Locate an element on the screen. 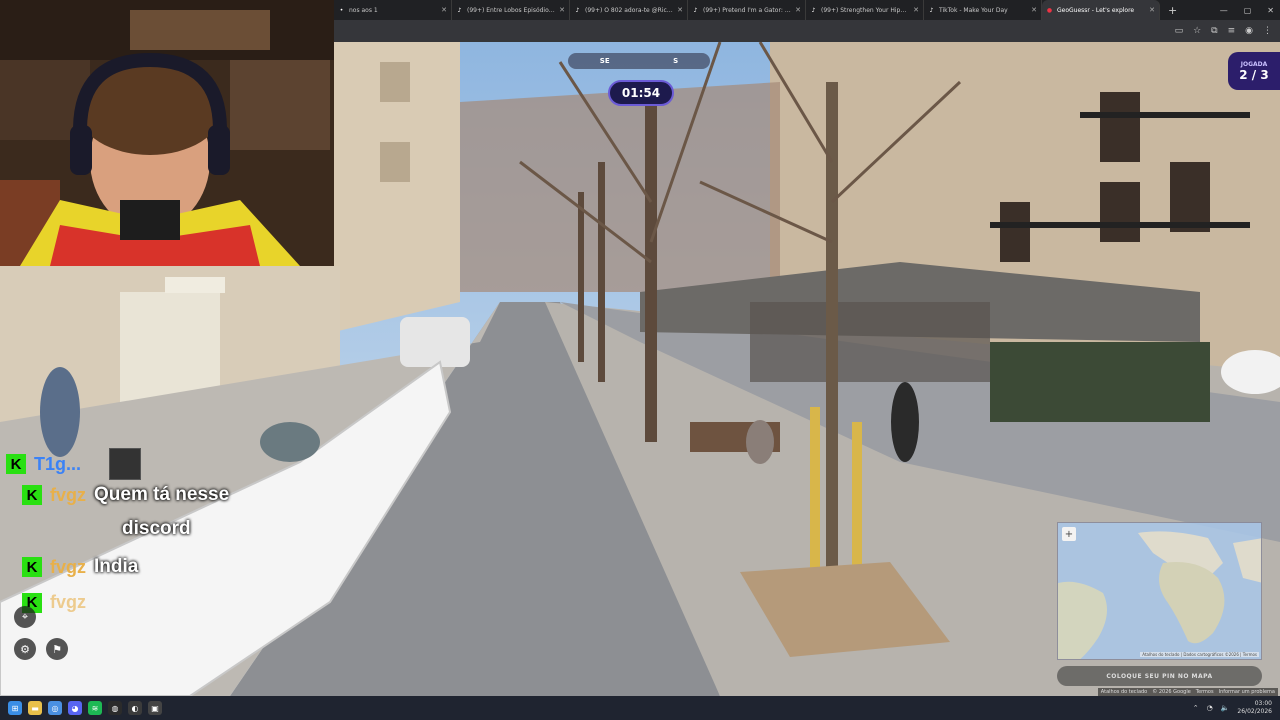 The width and height of the screenshot is (1280, 720). tab-title: (99+) Strengthen Your Hips, Kn is located at coordinates (865, 10).